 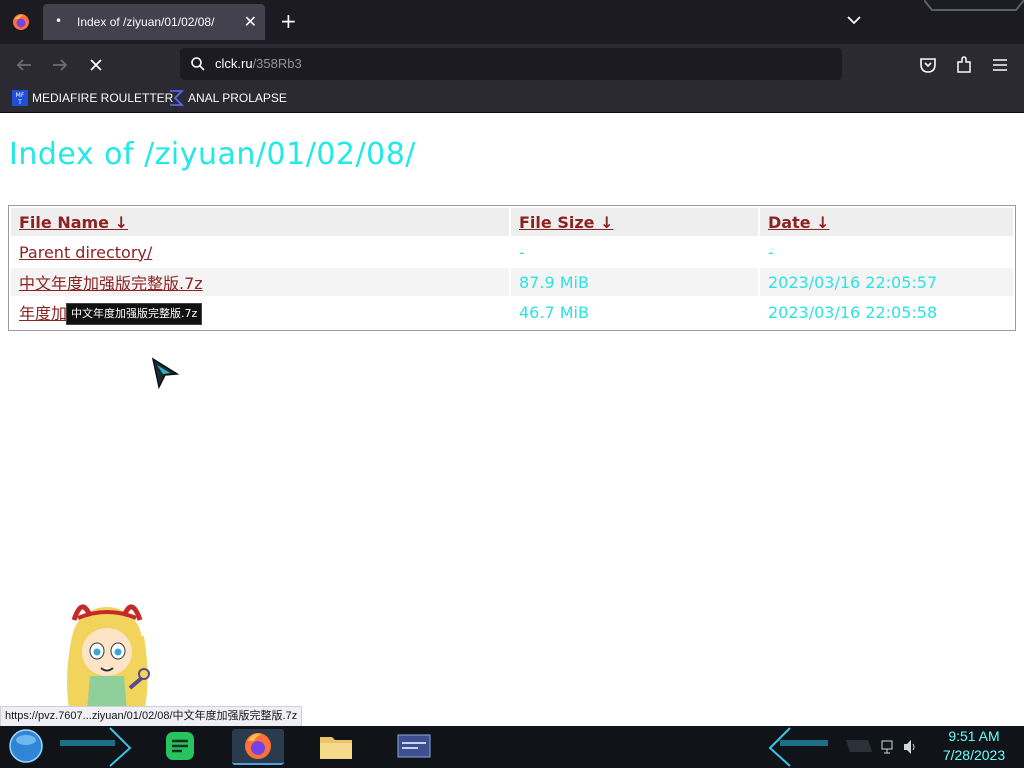 What do you see at coordinates (928, 65) in the screenshot?
I see `pocket-icon` at bounding box center [928, 65].